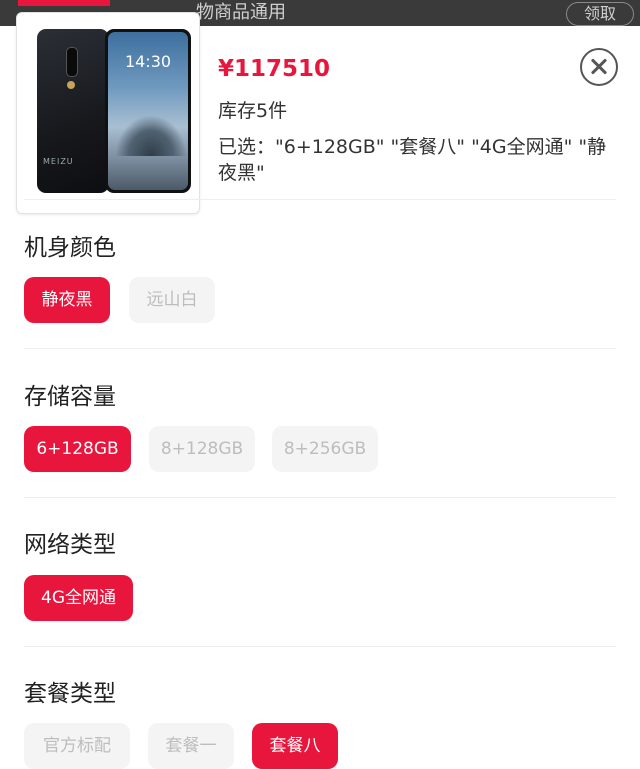 The image size is (640, 769). What do you see at coordinates (202, 449) in the screenshot?
I see `option-storage-8-128: 8+128GB` at bounding box center [202, 449].